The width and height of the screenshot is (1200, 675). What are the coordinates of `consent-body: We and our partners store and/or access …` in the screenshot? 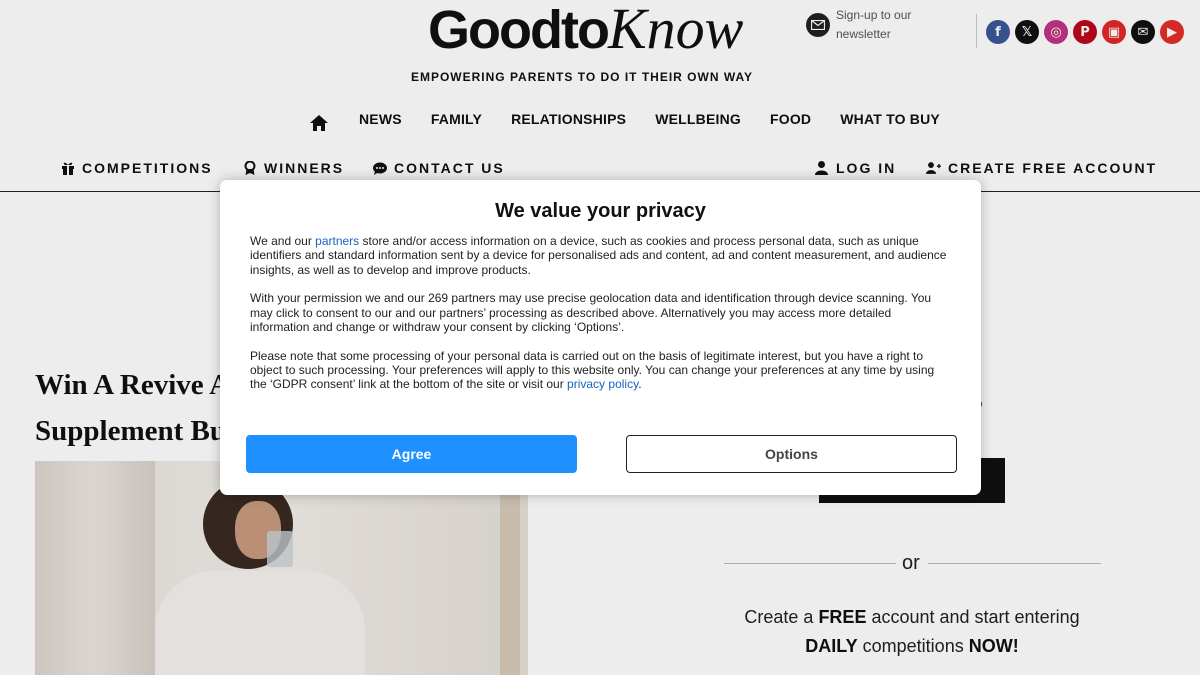 It's located at (601, 320).